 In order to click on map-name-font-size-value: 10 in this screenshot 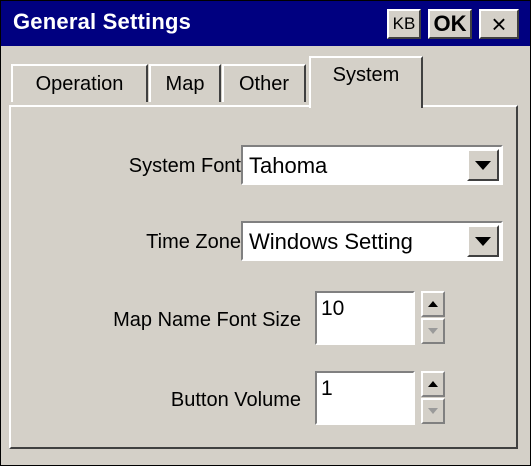, I will do `click(333, 308)`.